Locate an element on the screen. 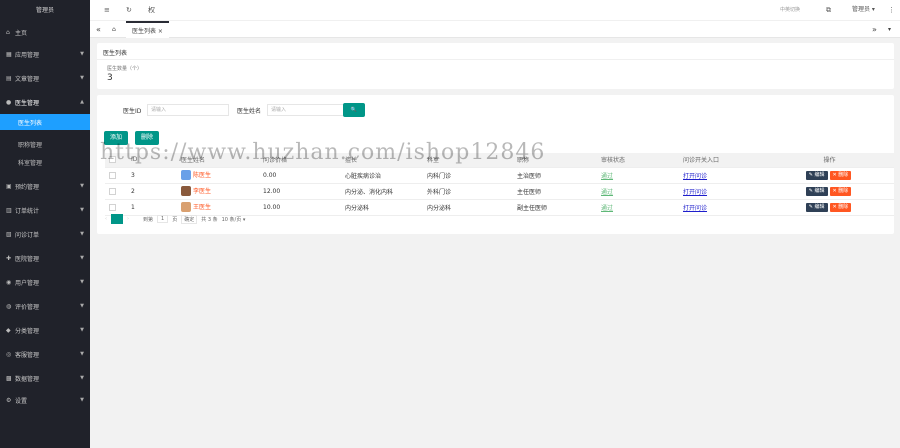 This screenshot has width=900, height=448. sidebar-item-label: 评价管理 is located at coordinates (27, 307).